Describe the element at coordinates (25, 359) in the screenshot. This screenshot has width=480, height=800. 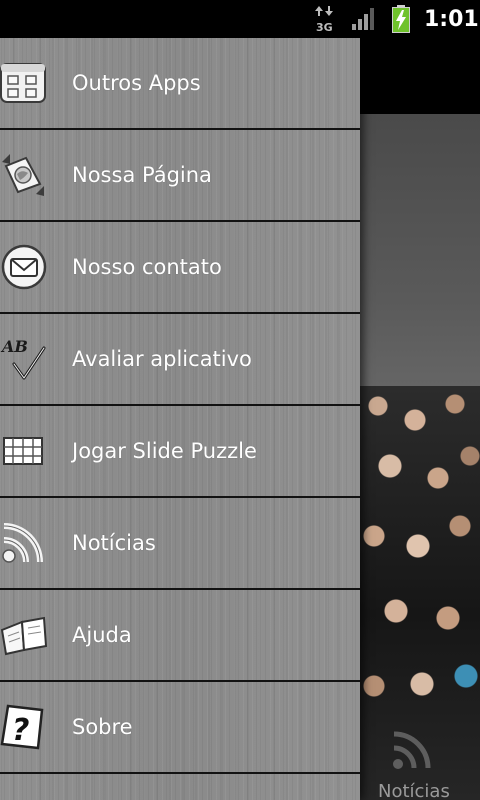
I see `rate-ab-check-icon: AB` at that location.